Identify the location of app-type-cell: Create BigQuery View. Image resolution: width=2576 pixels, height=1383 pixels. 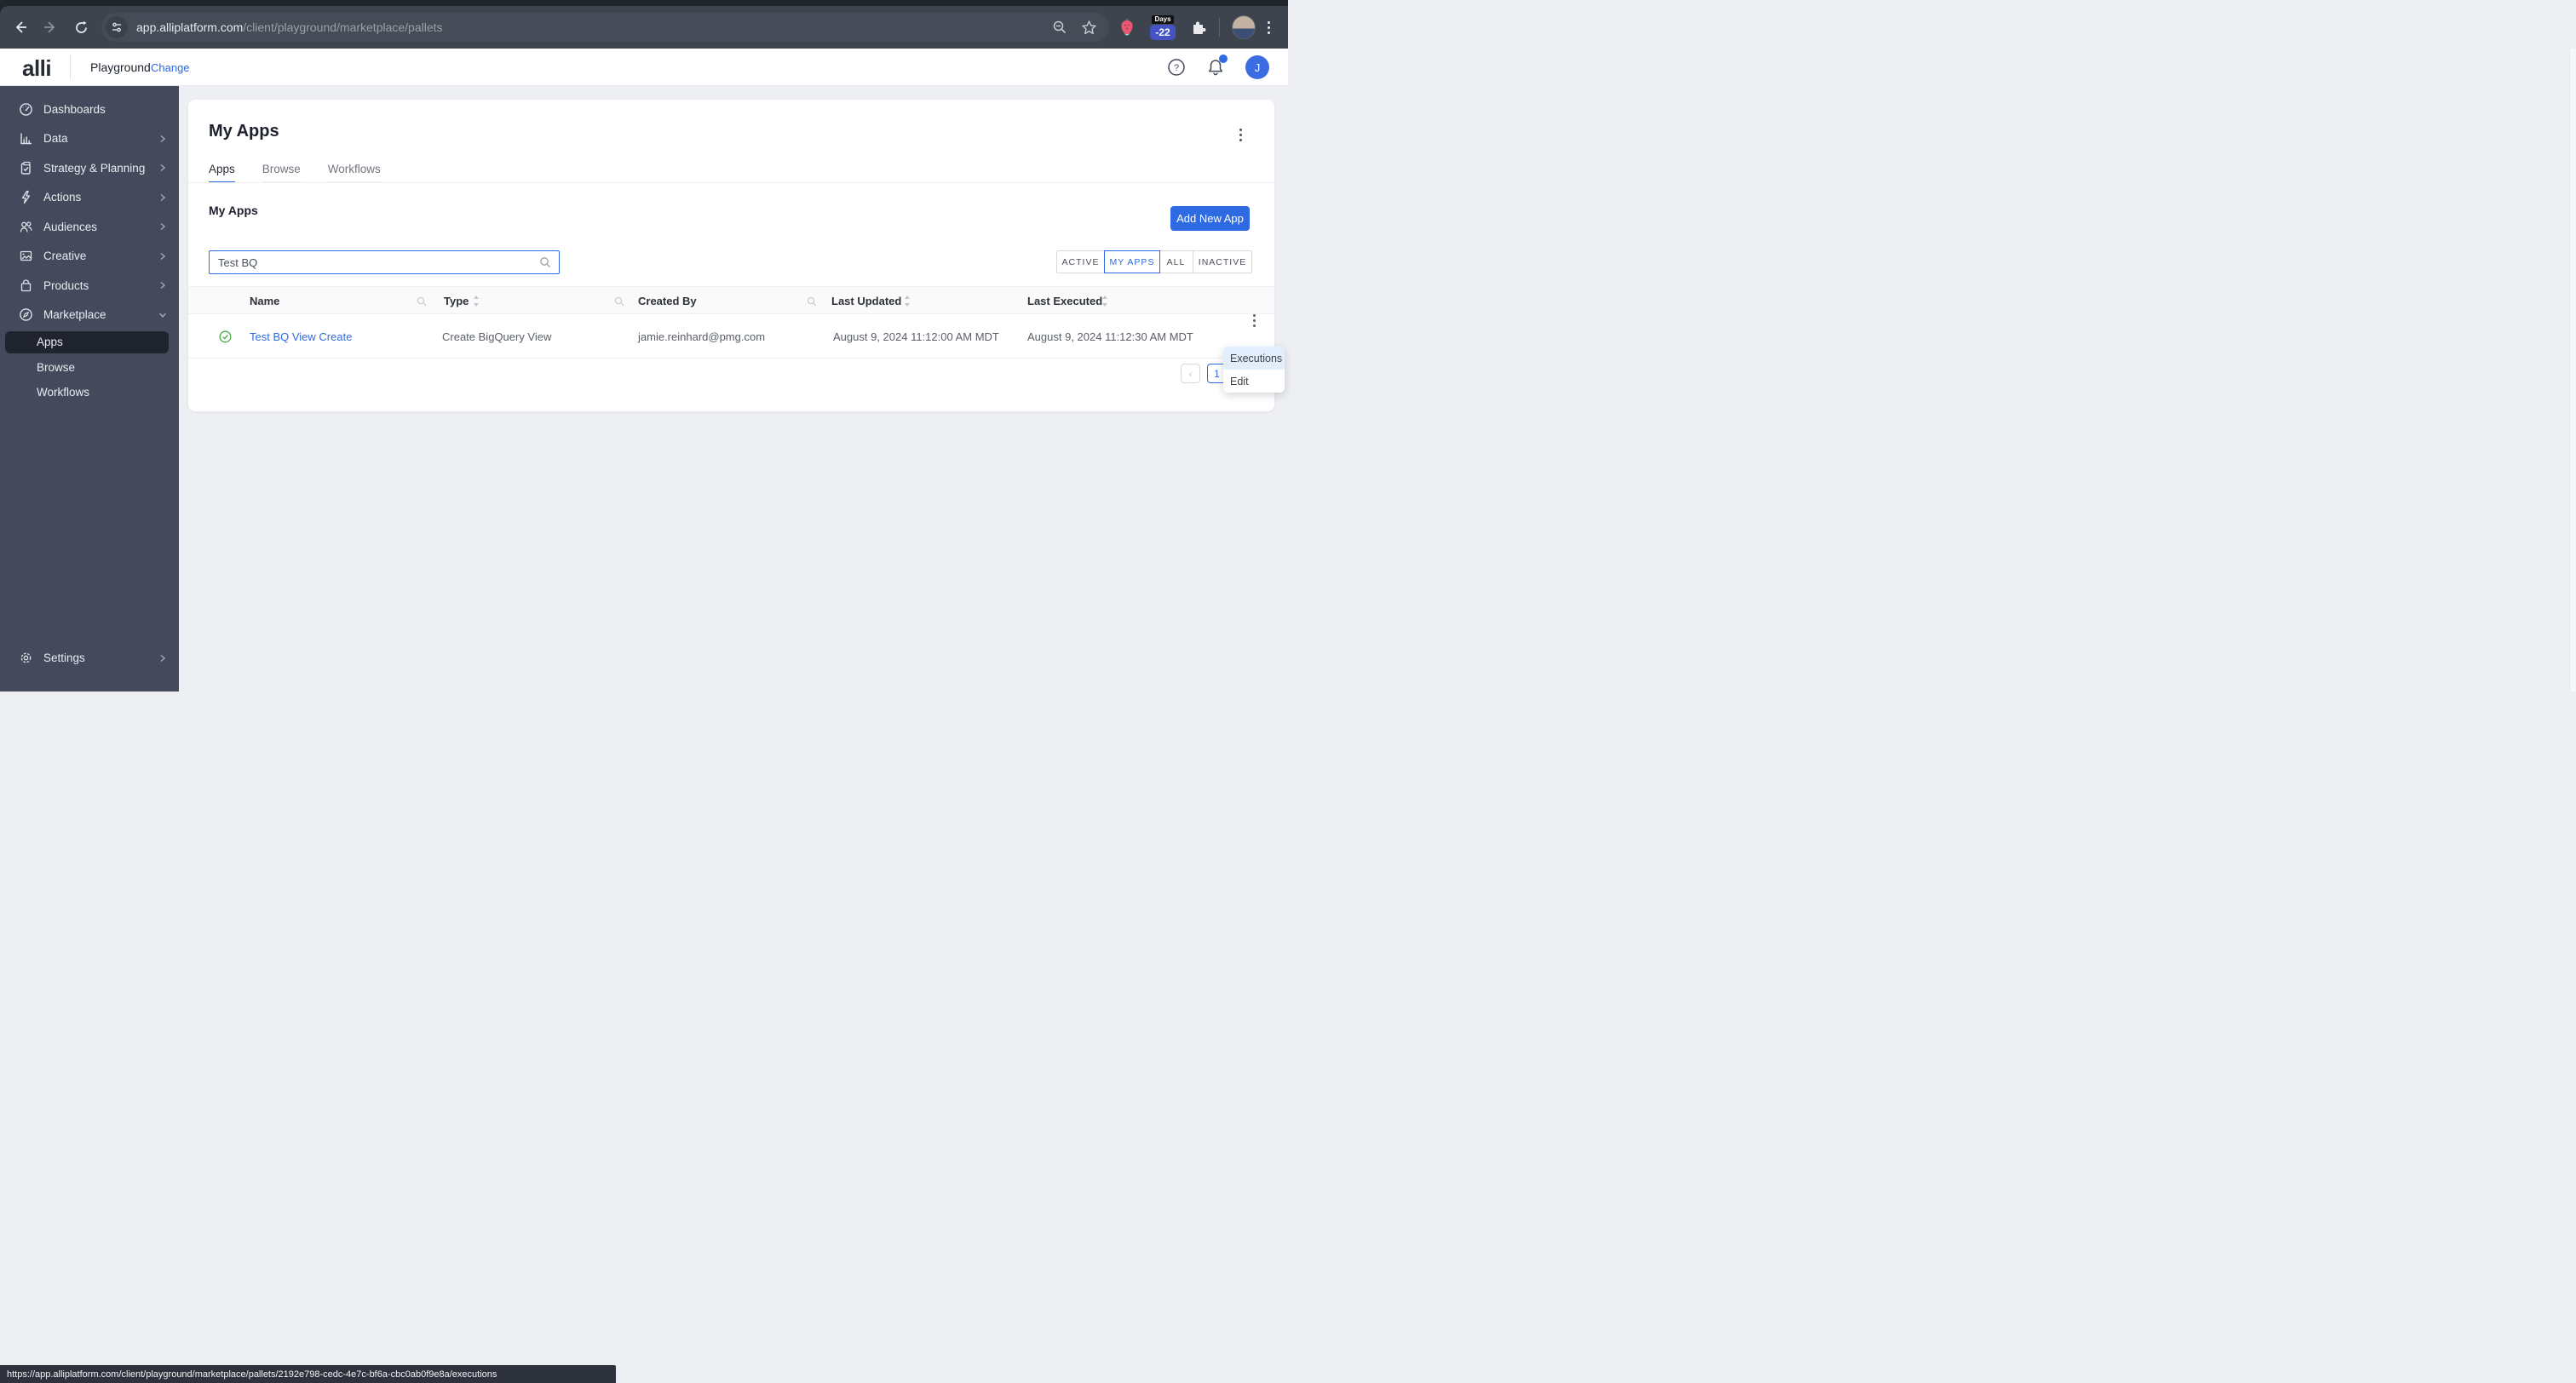
(497, 336).